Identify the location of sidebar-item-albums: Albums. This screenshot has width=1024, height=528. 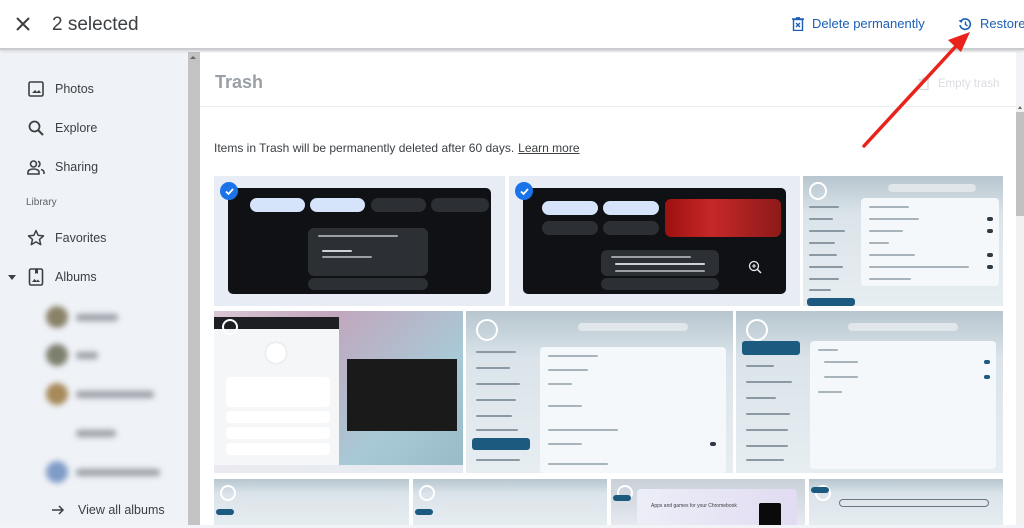
(94, 277).